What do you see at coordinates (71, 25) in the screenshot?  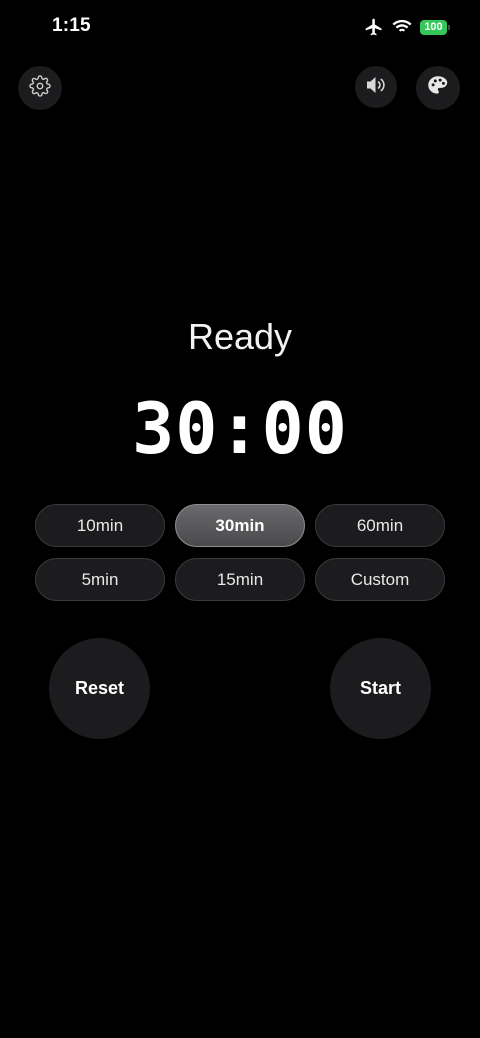 I see `status-time: 1:15` at bounding box center [71, 25].